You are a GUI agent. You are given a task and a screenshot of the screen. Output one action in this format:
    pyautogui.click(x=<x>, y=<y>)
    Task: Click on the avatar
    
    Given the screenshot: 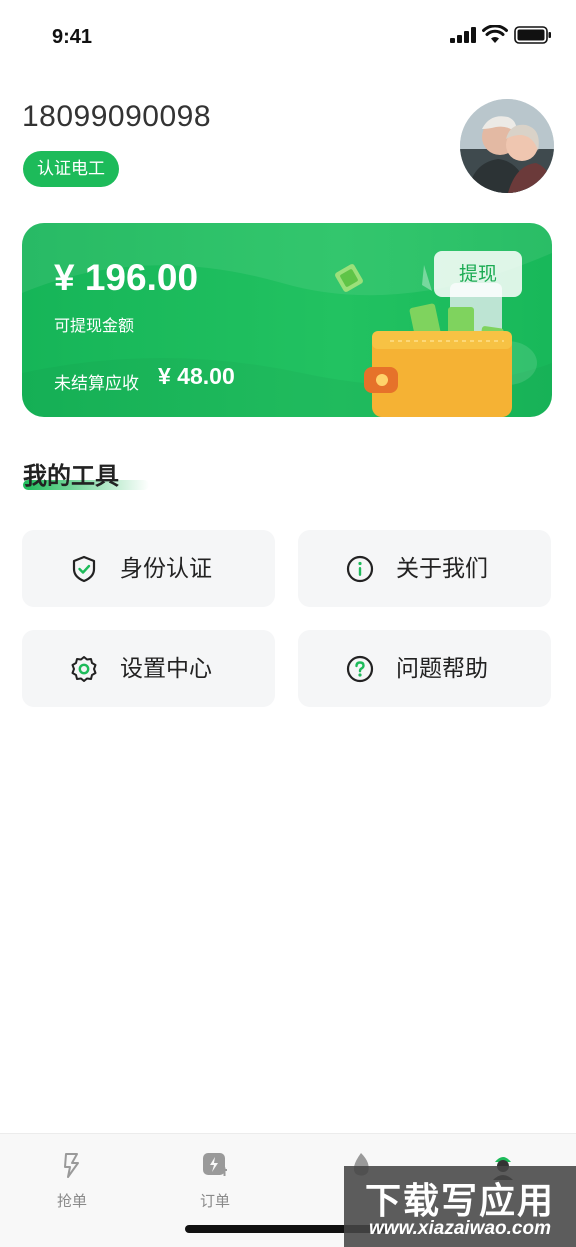 What is the action you would take?
    pyautogui.click(x=507, y=146)
    